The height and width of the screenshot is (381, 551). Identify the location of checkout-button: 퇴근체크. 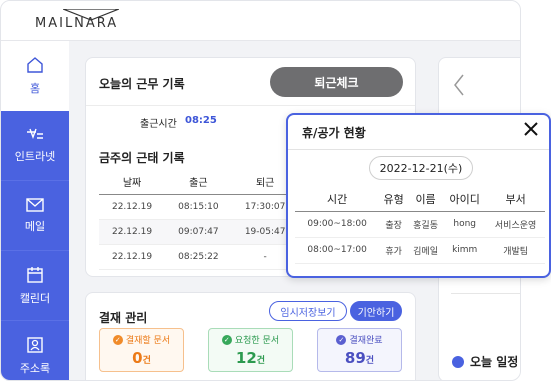
(336, 82).